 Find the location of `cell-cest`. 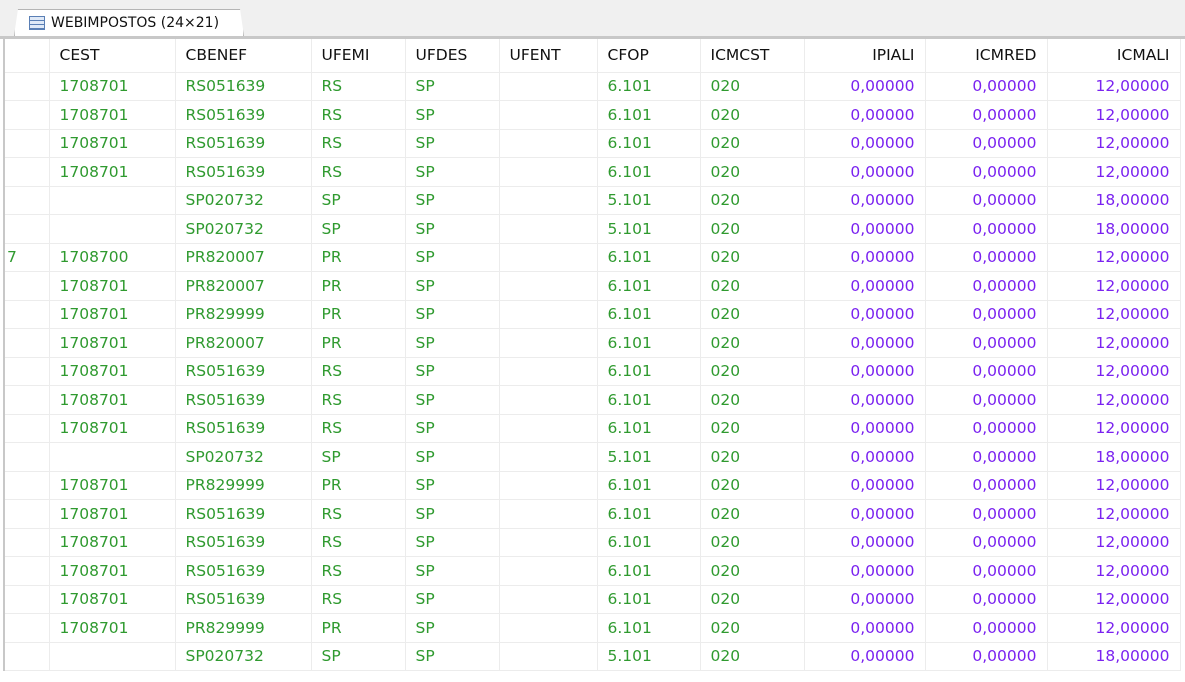

cell-cest is located at coordinates (112, 200).